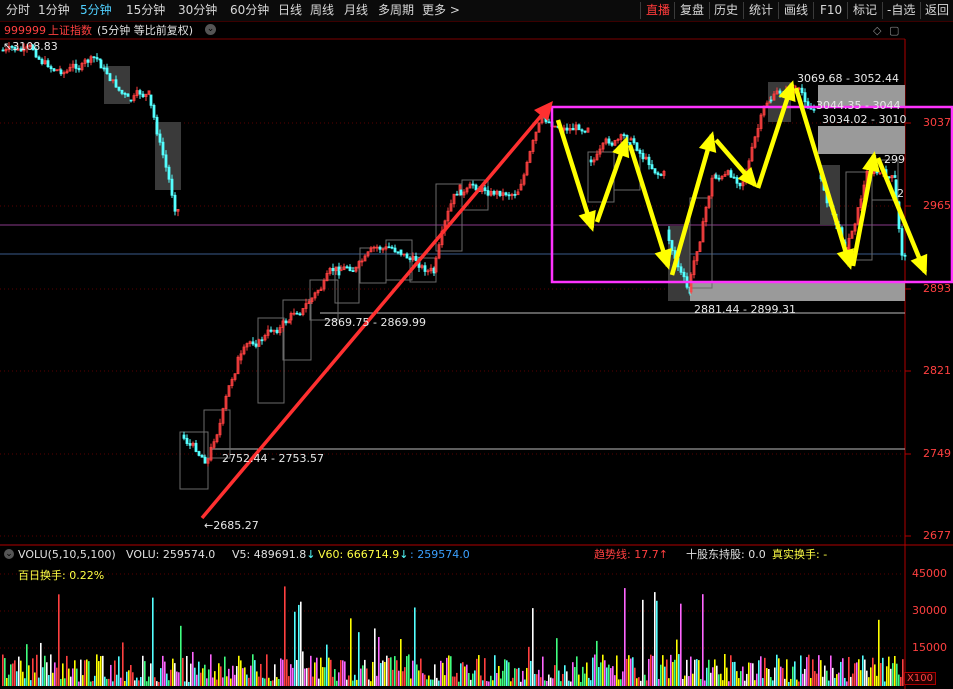 The height and width of the screenshot is (689, 953). Describe the element at coordinates (929, 573) in the screenshot. I see `vol-axis-45000: 45000` at that location.